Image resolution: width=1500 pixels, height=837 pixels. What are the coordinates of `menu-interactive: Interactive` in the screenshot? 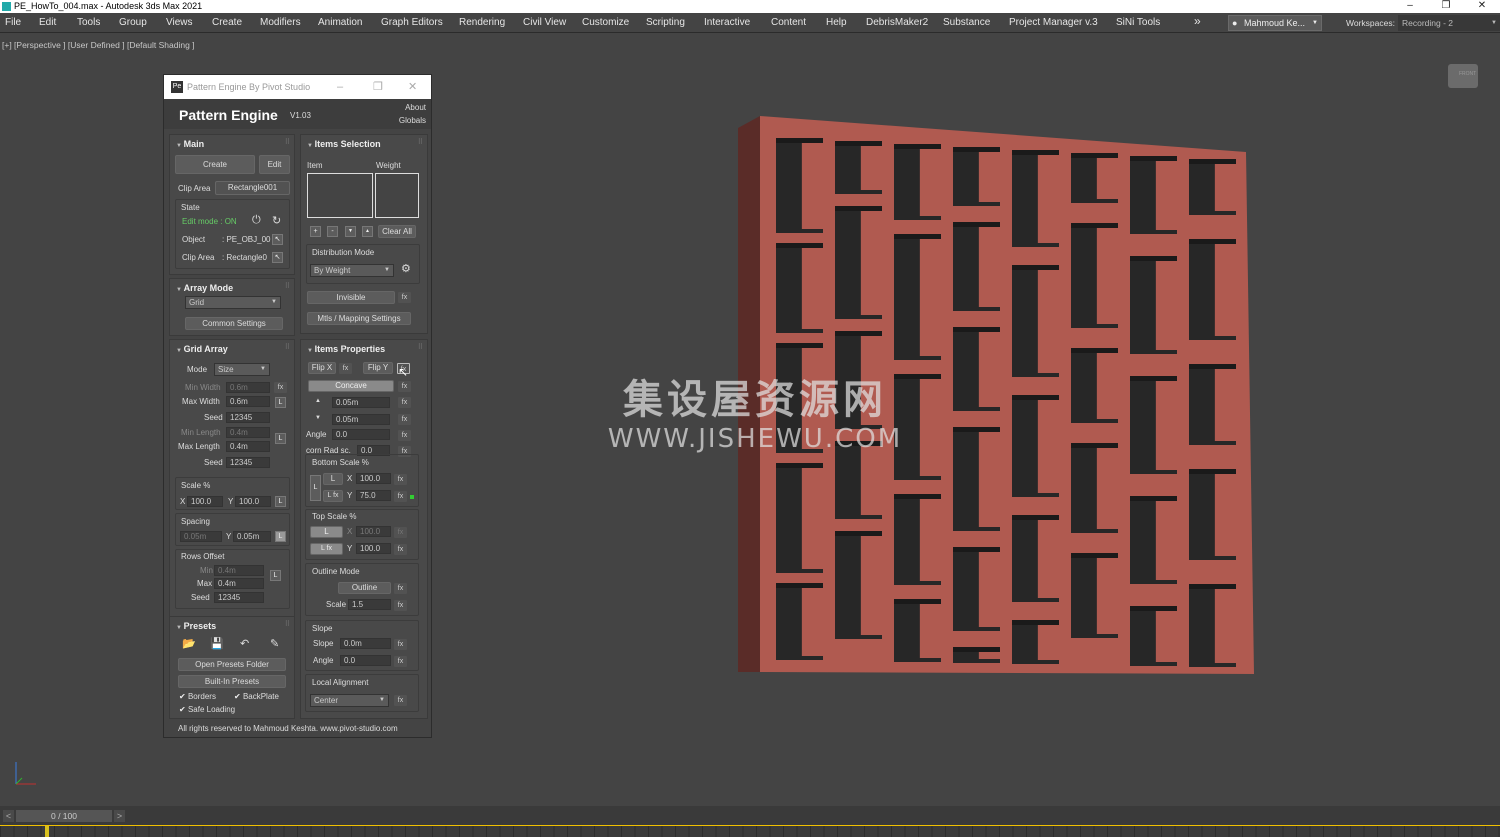 It's located at (727, 22).